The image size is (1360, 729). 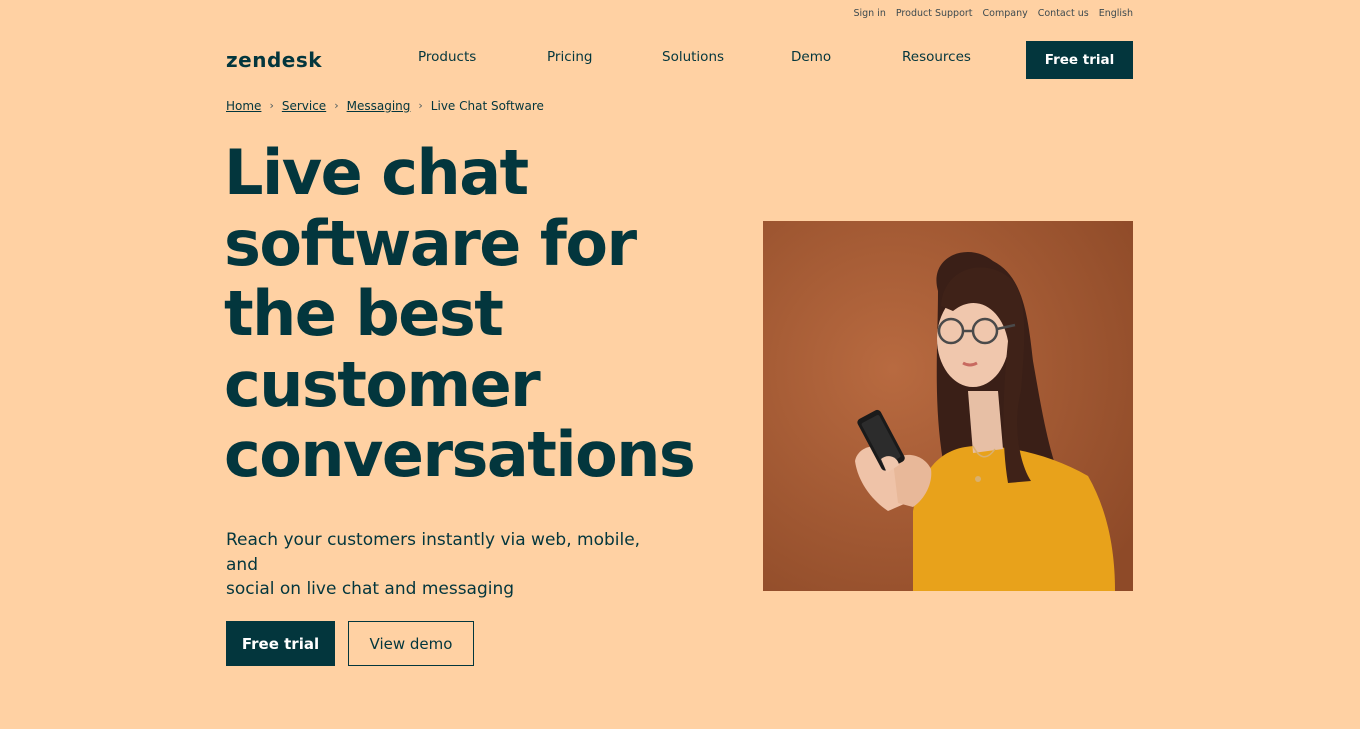 What do you see at coordinates (304, 106) in the screenshot?
I see `breadcrumb-service: Service` at bounding box center [304, 106].